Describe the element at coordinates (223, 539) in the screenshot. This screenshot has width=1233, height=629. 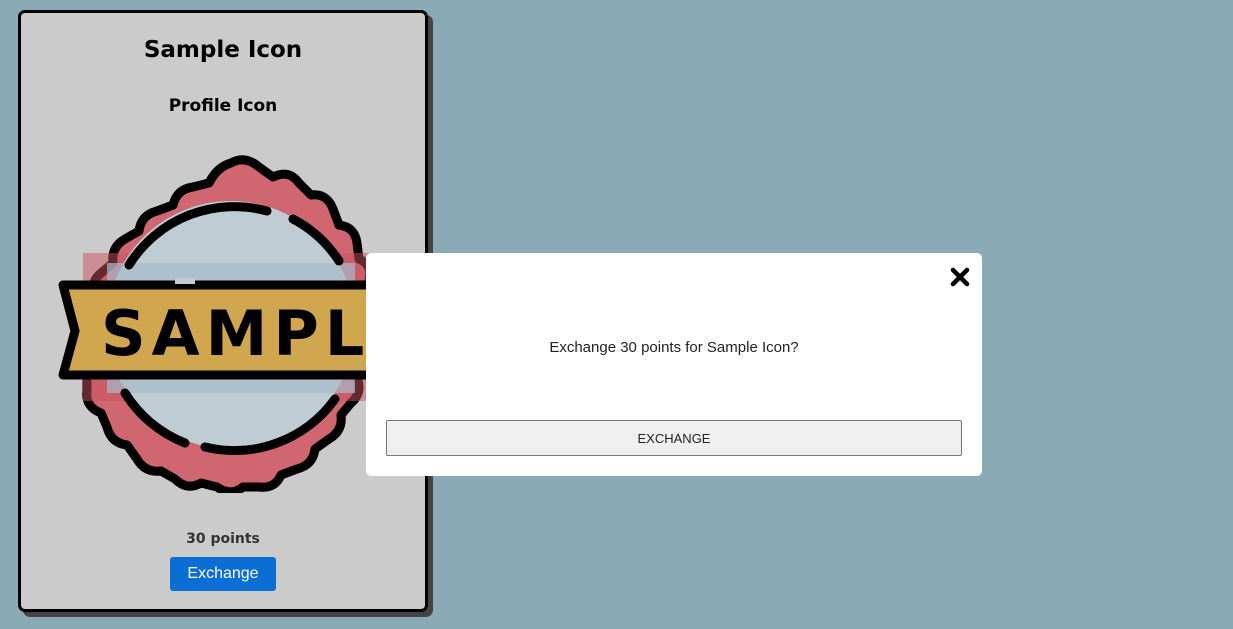
I see `points-cost: 30 points` at that location.